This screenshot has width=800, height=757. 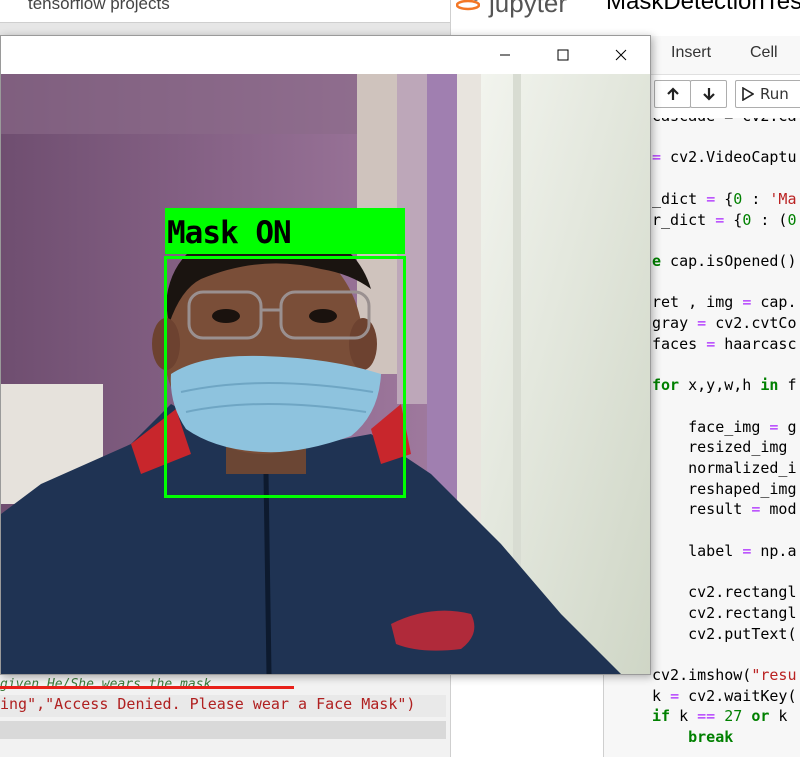 I want to click on arrow-up-icon, so click(x=672, y=93).